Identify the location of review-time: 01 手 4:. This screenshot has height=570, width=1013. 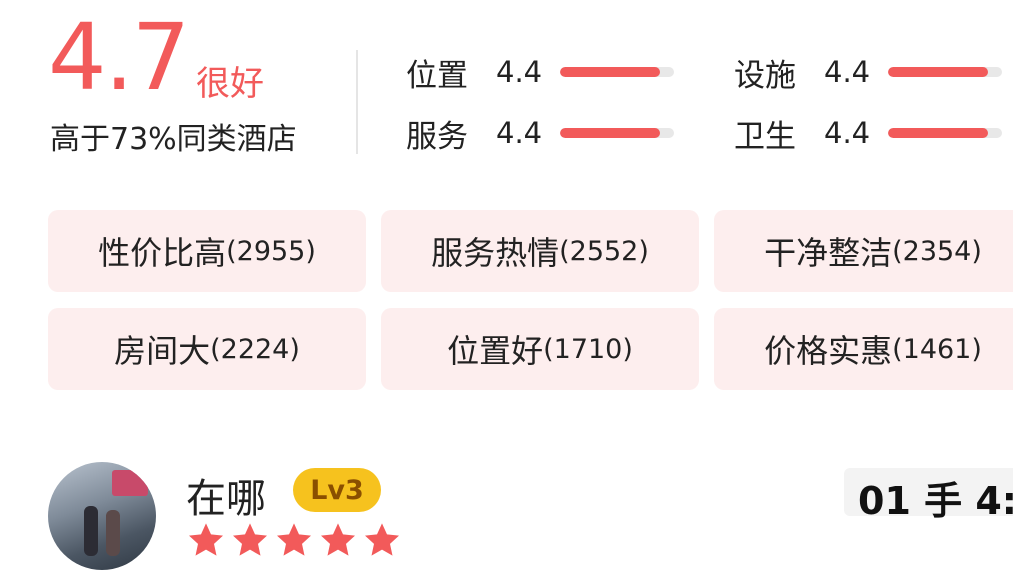
(935, 501).